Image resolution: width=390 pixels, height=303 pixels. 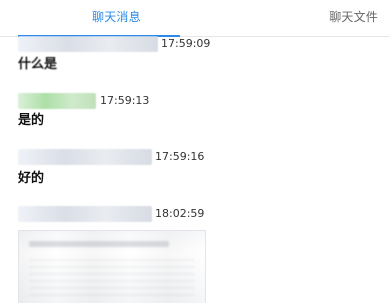 What do you see at coordinates (198, 101) in the screenshot?
I see `message-meta: 17:59:13` at bounding box center [198, 101].